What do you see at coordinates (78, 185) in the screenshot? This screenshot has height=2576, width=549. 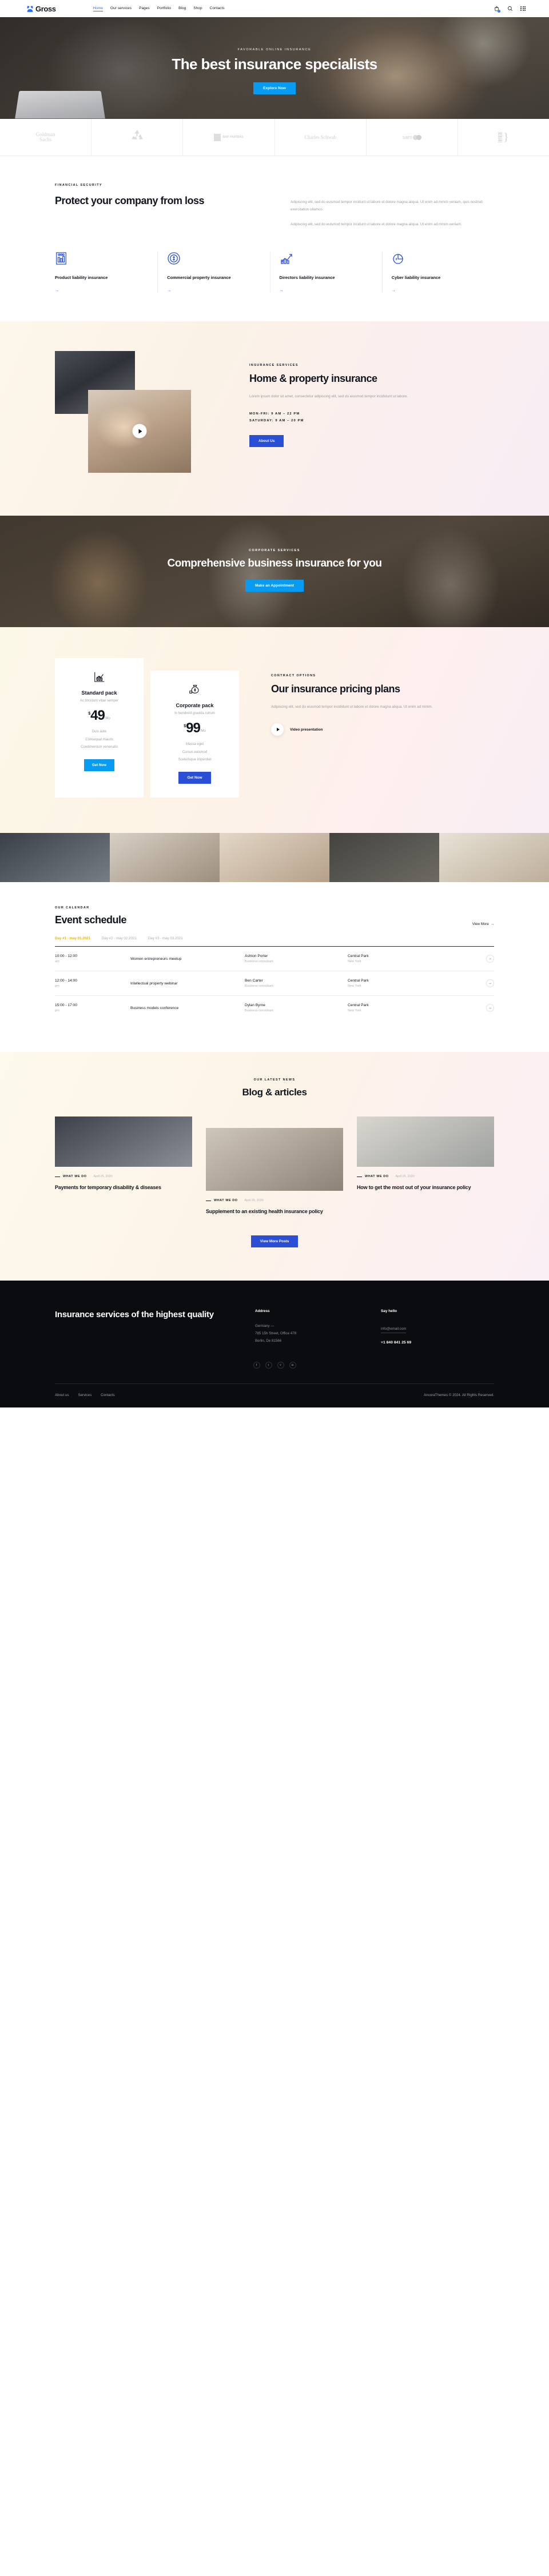 I see `protect-eyebrow: FINANCIAL SECURITY` at bounding box center [78, 185].